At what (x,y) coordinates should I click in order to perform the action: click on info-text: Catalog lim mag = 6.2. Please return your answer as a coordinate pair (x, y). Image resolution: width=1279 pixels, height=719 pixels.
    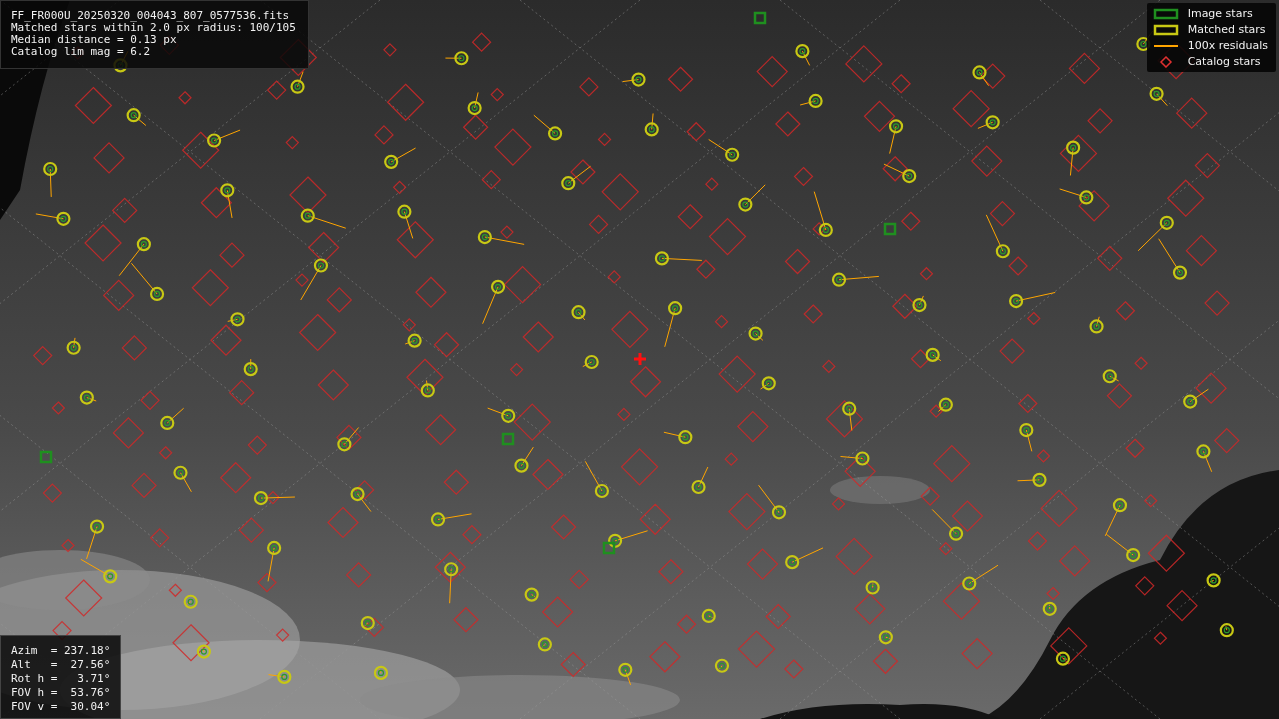
    Looking at the image, I should click on (81, 52).